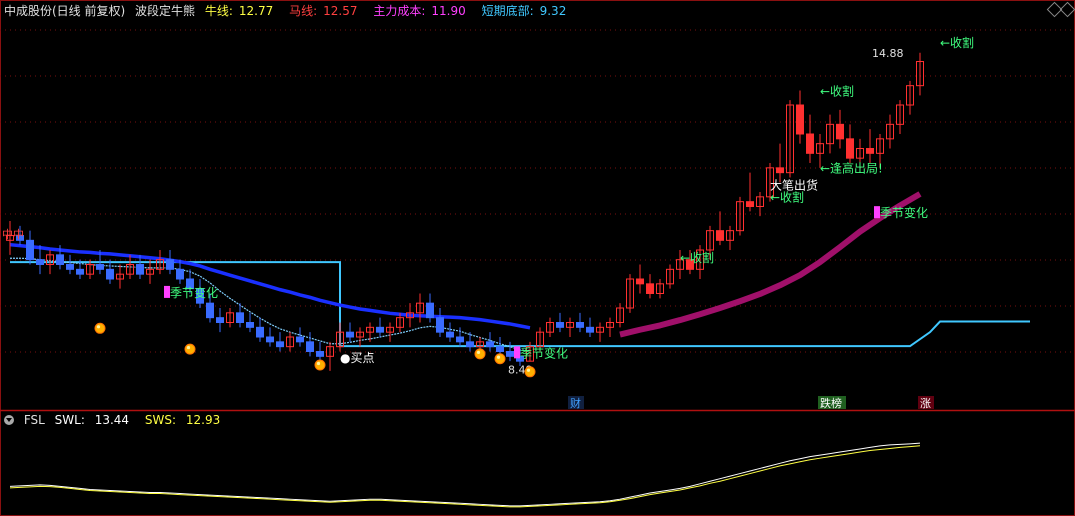  What do you see at coordinates (270, 286) in the screenshot?
I see `long-ma-line` at bounding box center [270, 286].